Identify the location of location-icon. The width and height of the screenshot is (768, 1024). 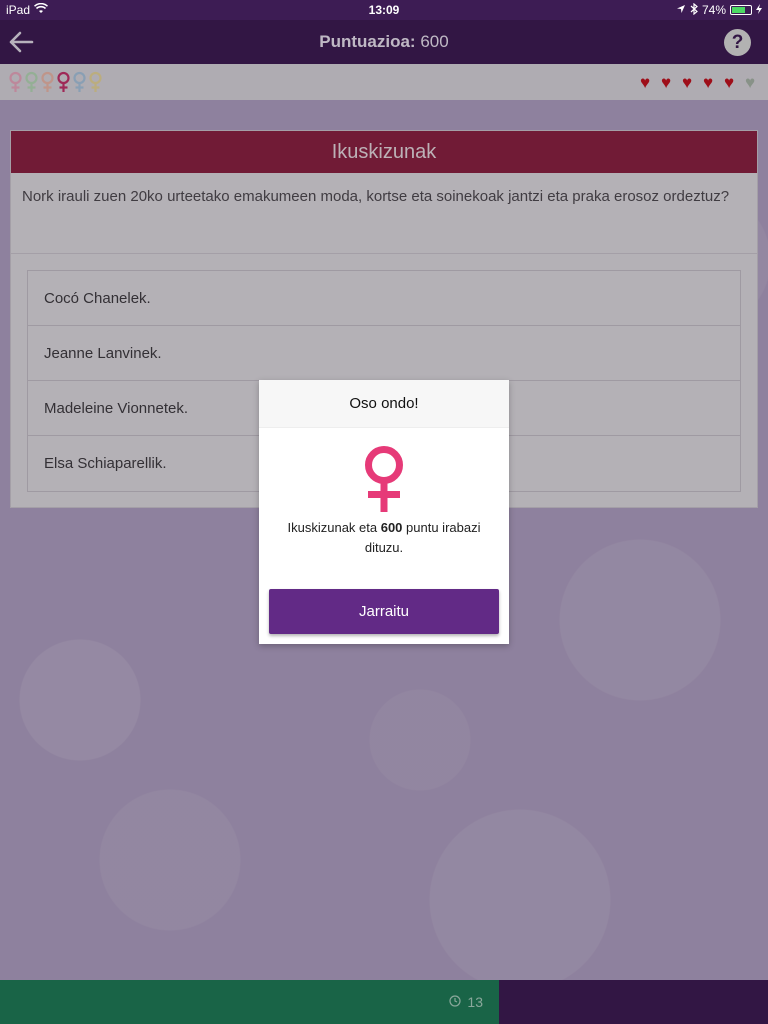
(681, 10).